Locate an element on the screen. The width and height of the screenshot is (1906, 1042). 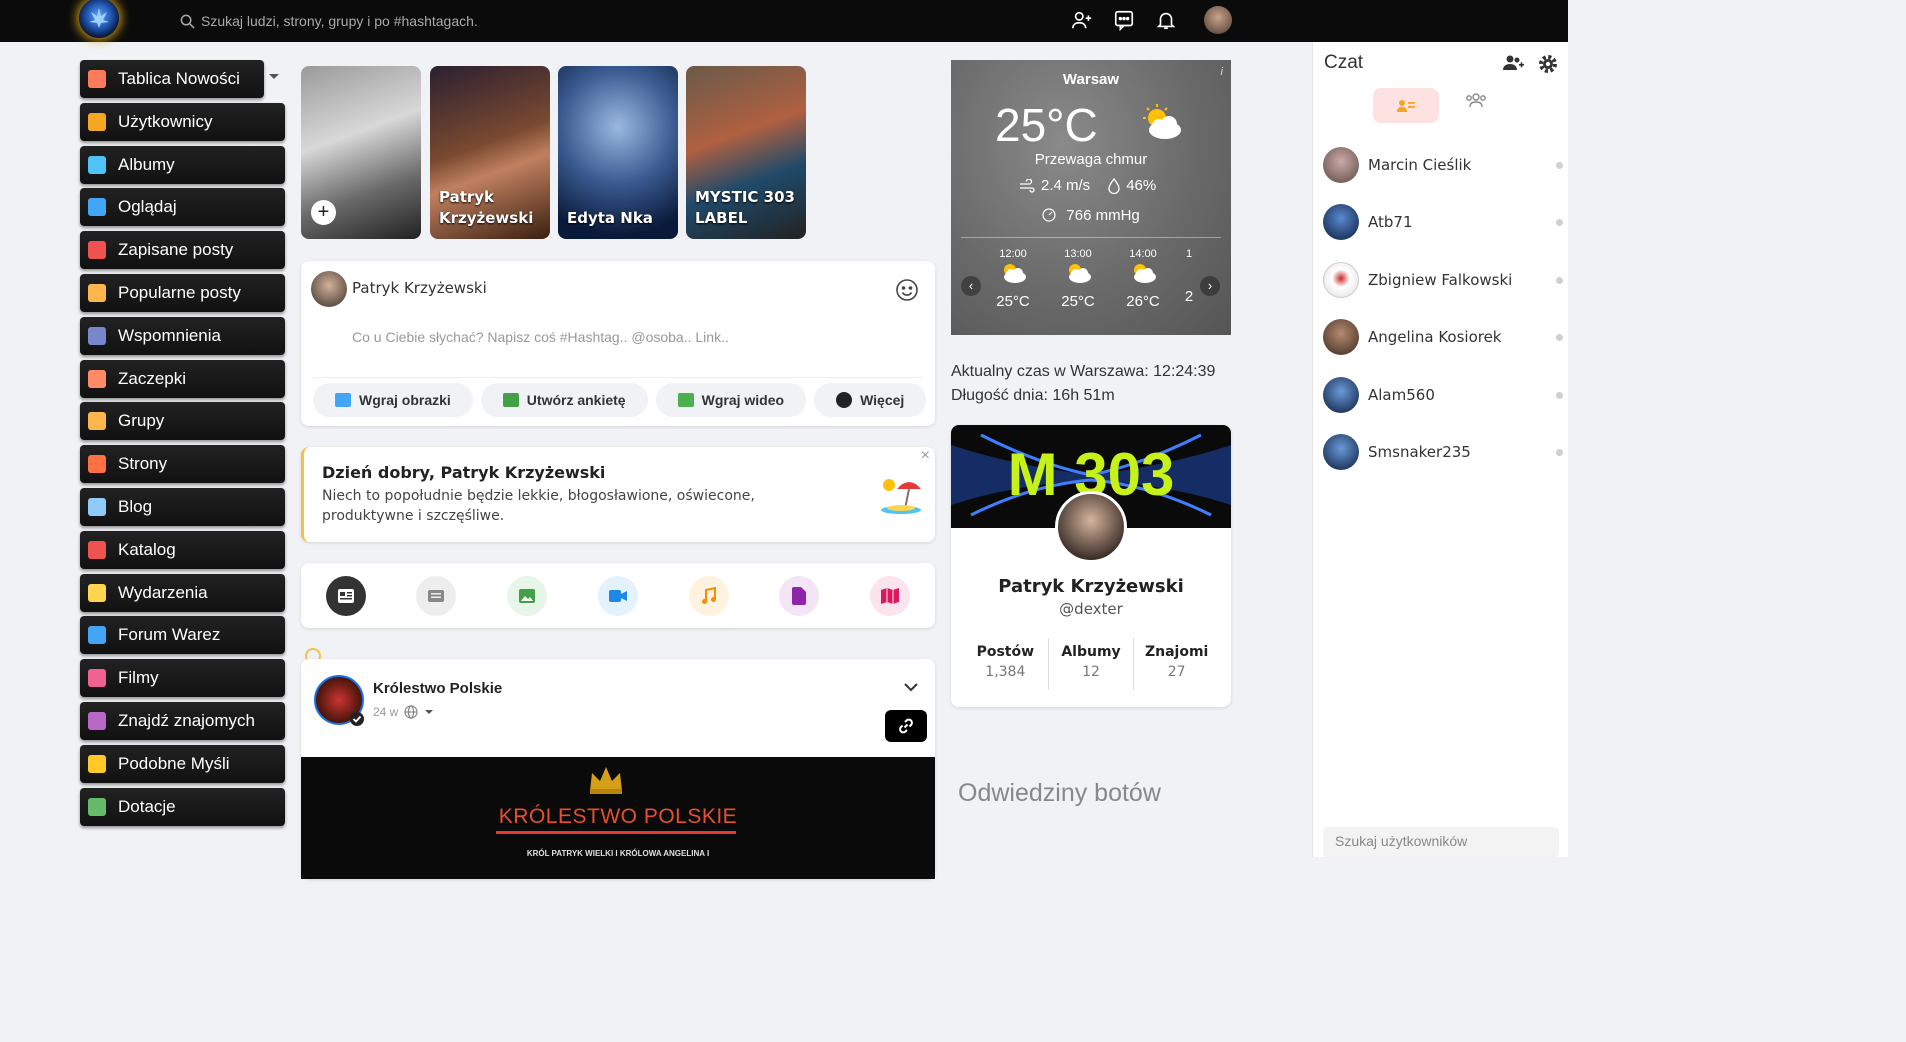
groups-icon is located at coordinates (97, 421).